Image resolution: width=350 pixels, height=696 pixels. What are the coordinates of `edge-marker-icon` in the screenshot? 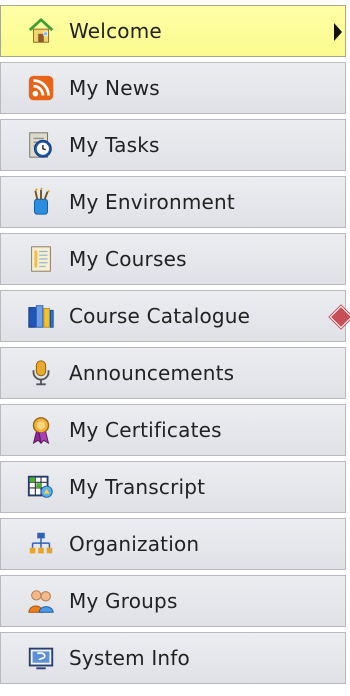 It's located at (339, 317).